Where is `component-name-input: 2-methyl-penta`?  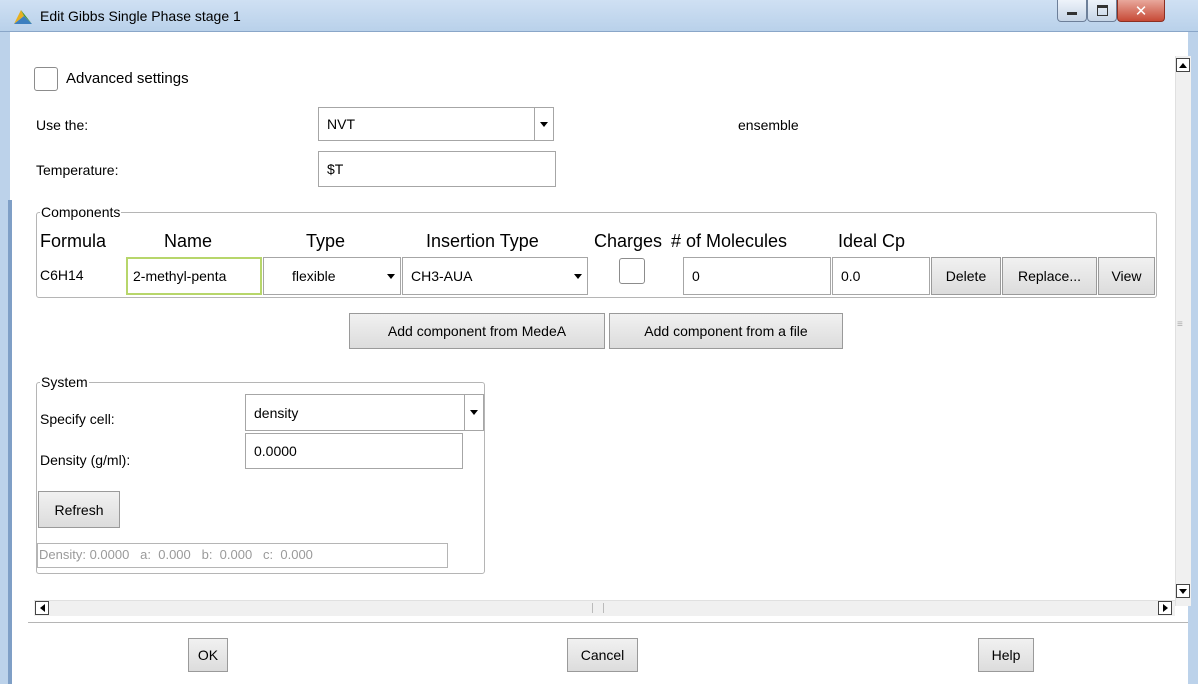
component-name-input: 2-methyl-penta is located at coordinates (194, 276).